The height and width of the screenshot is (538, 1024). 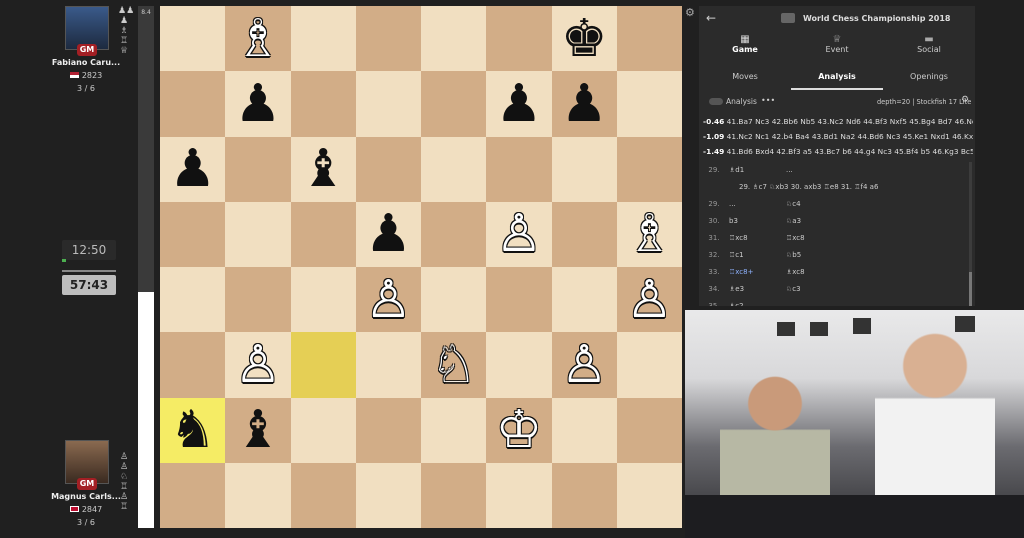 What do you see at coordinates (454, 169) in the screenshot?
I see `square-e6` at bounding box center [454, 169].